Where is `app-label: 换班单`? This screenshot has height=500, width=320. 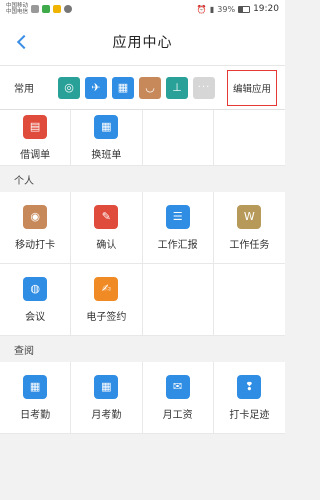
app-label: 换班单 is located at coordinates (106, 155).